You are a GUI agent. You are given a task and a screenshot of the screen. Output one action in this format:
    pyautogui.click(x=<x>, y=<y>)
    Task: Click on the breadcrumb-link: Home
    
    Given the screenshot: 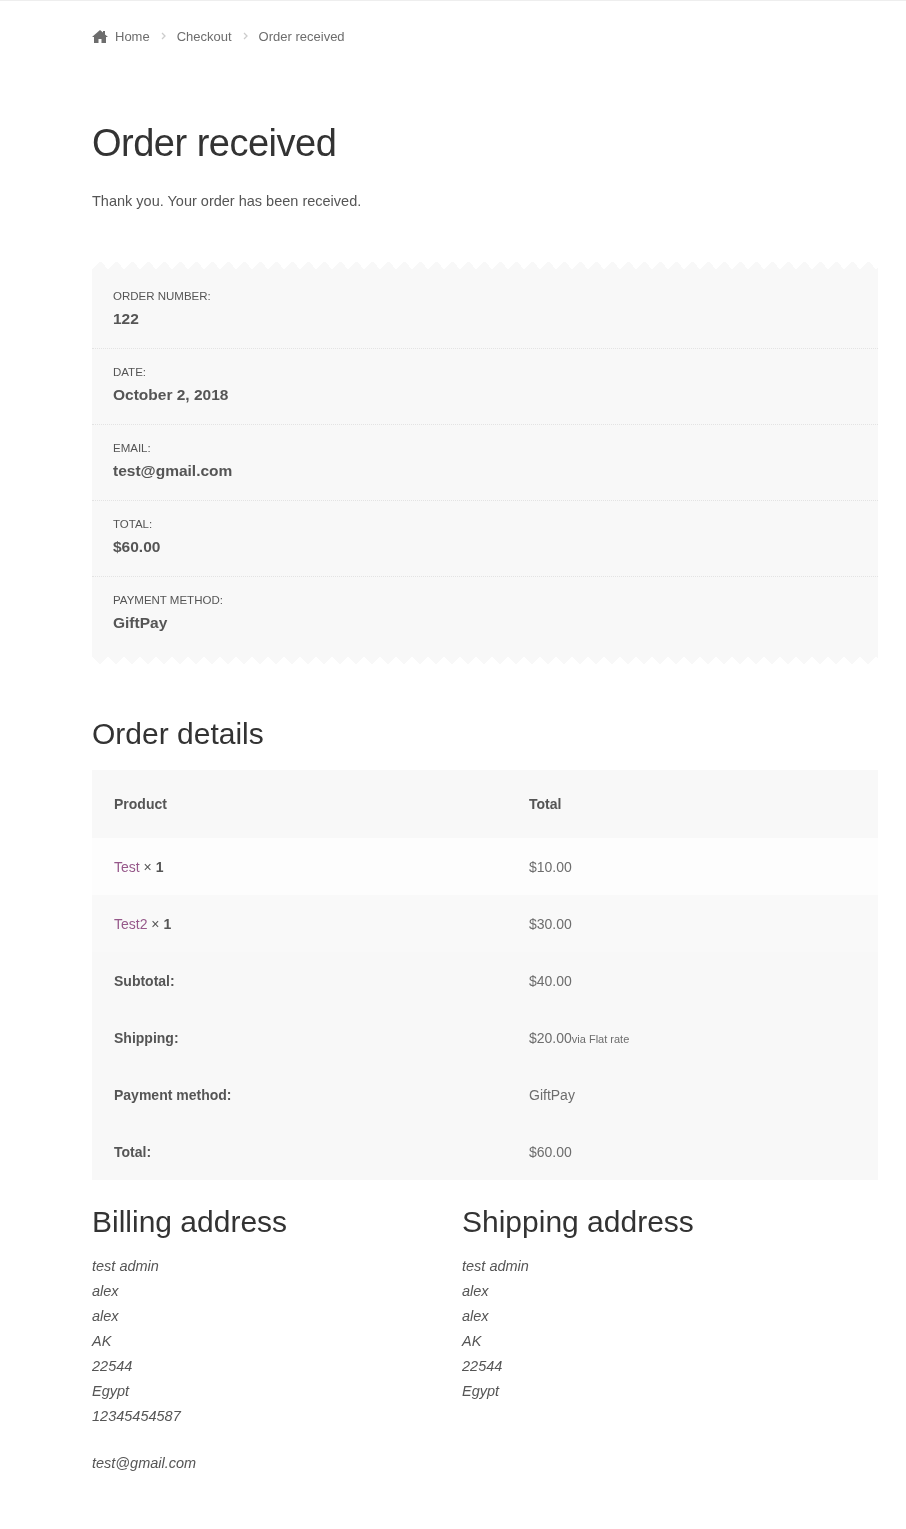 What is the action you would take?
    pyautogui.click(x=132, y=36)
    